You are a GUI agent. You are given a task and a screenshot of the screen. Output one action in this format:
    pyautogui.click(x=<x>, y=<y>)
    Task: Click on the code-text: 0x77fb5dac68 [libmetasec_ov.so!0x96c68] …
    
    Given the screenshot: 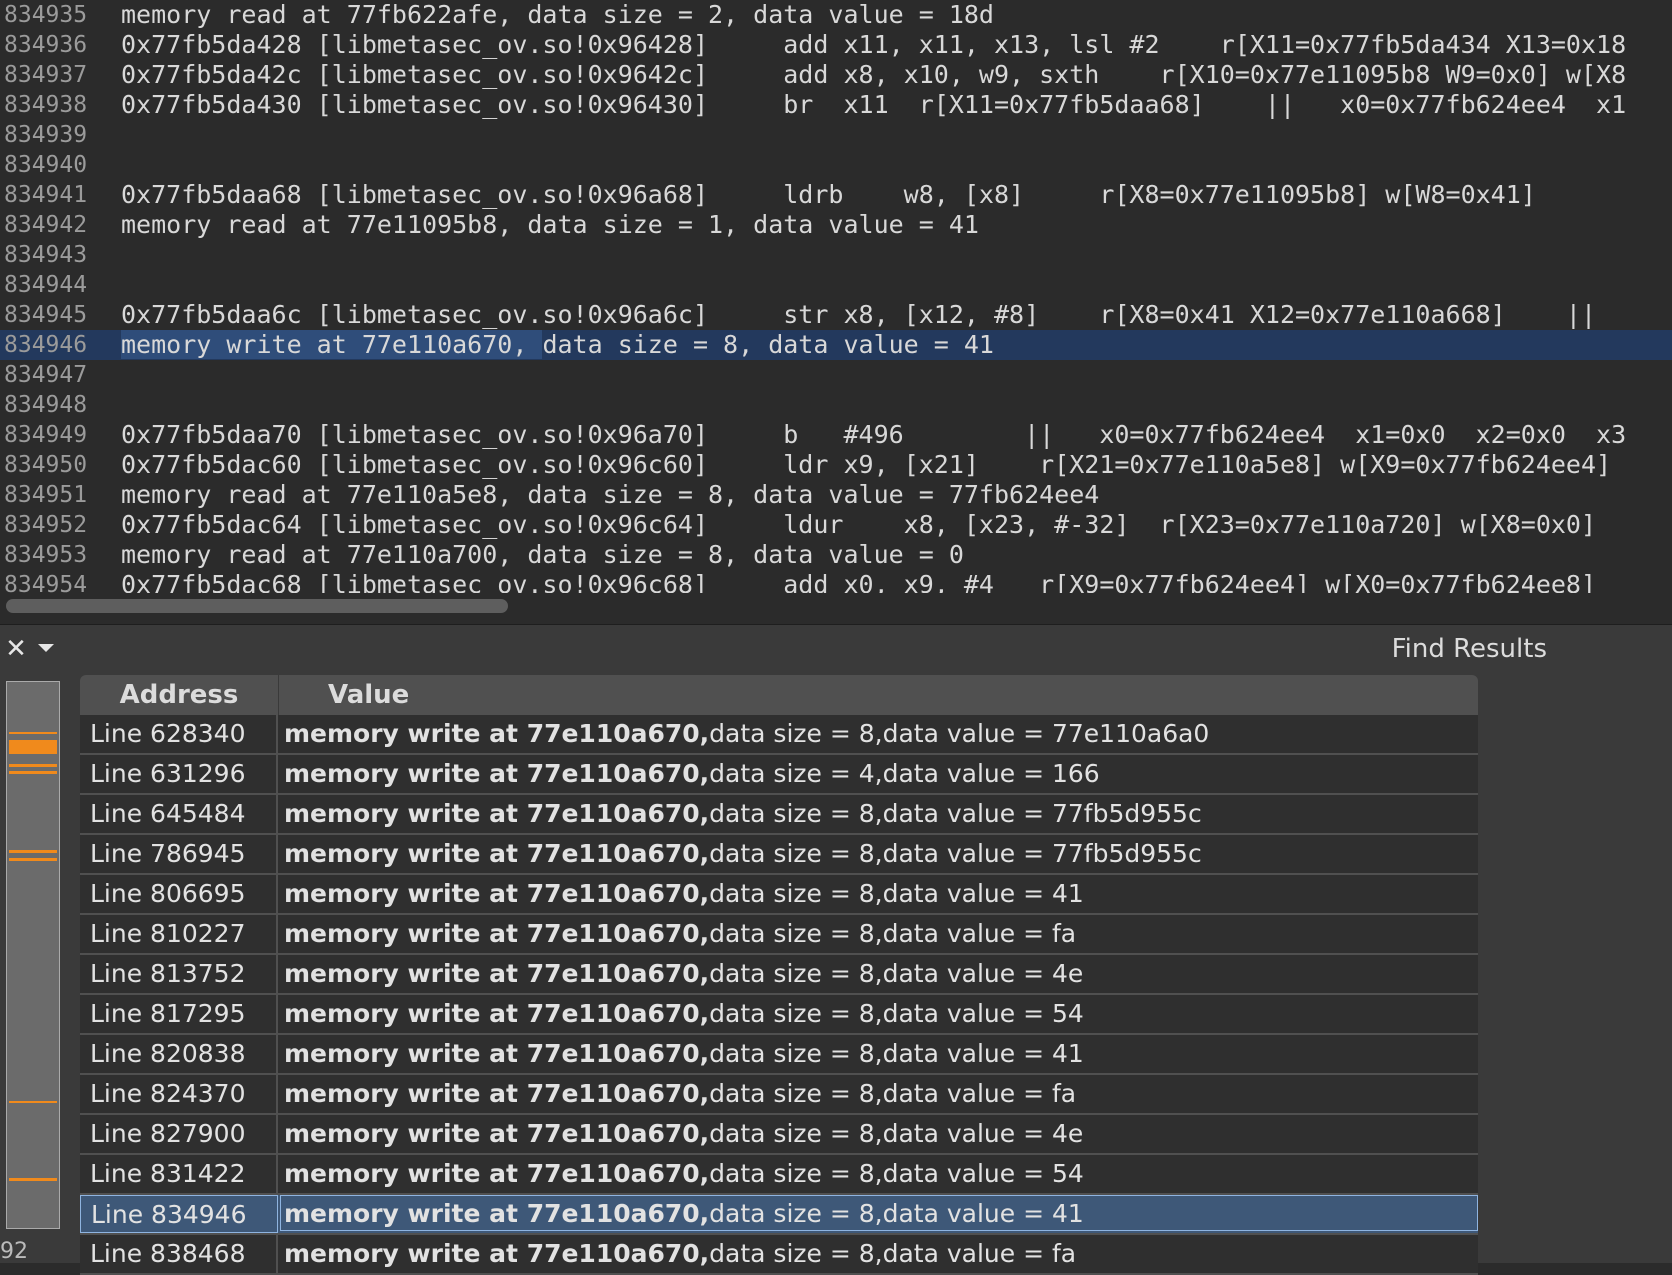 What is the action you would take?
    pyautogui.click(x=858, y=581)
    